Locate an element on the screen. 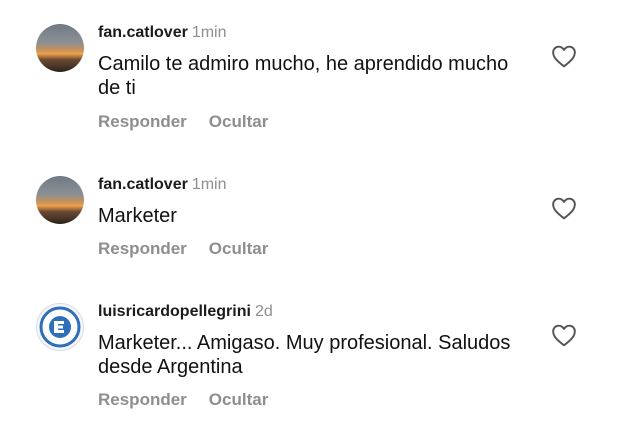 The width and height of the screenshot is (628, 432). comment-header: luisricardopellegrini 2d is located at coordinates (185, 312).